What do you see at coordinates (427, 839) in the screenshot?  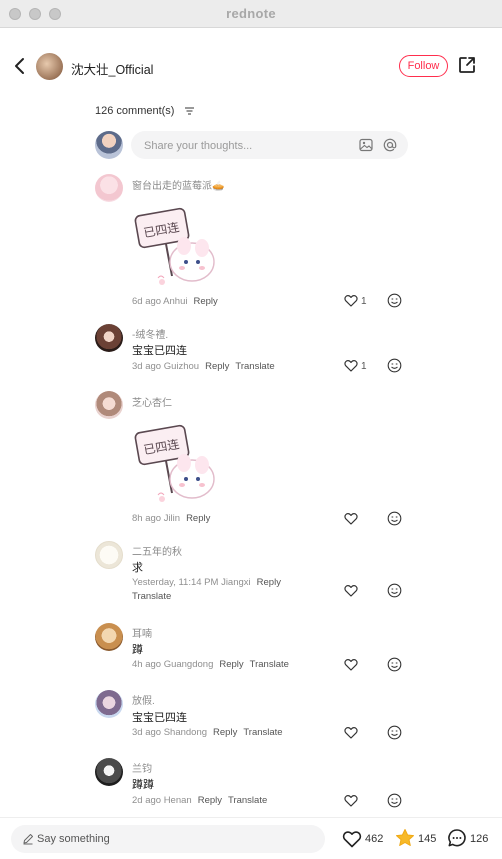 I see `post-favorite-count: 145` at bounding box center [427, 839].